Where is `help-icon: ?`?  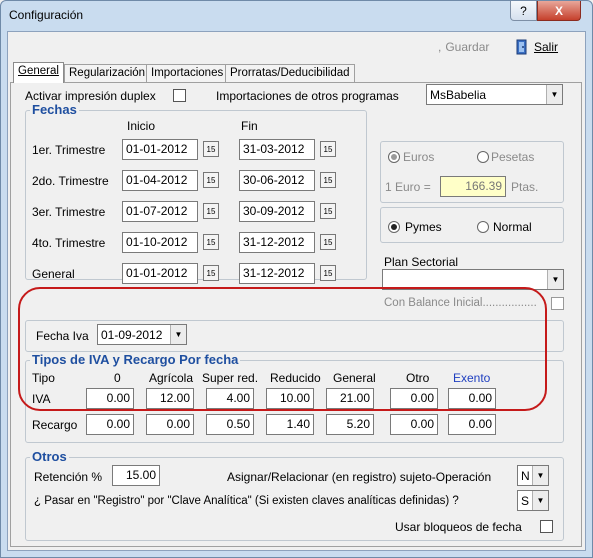
help-icon: ? is located at coordinates (523, 10).